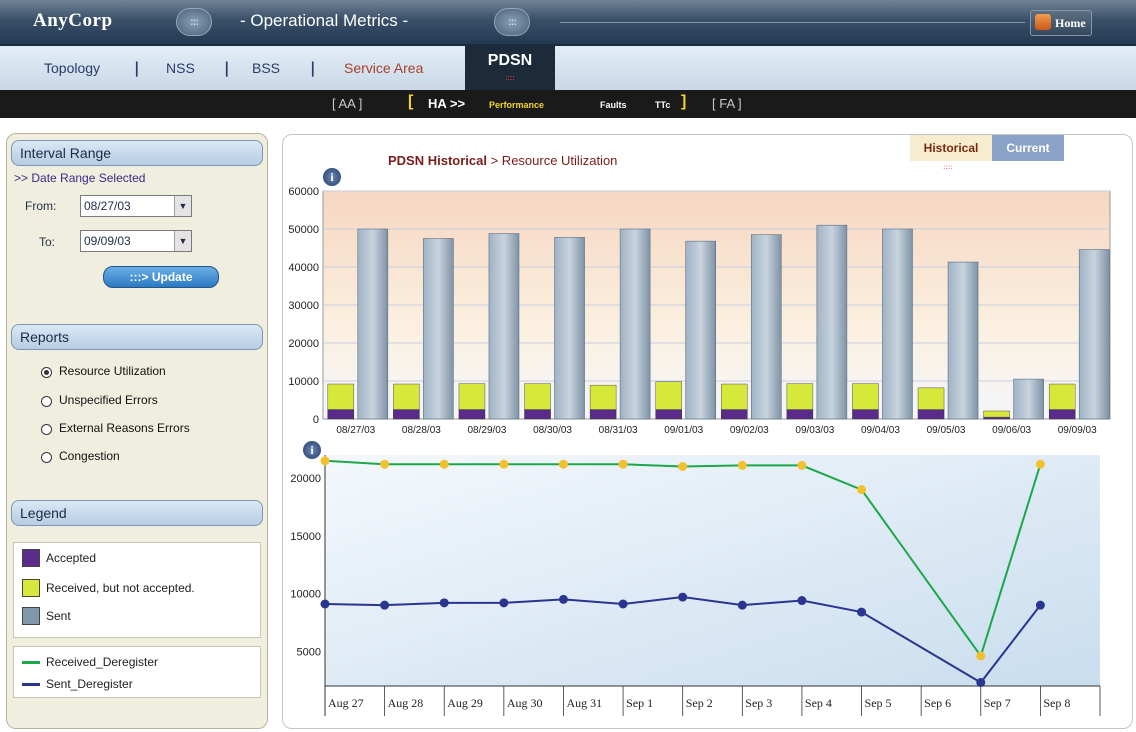 The height and width of the screenshot is (732, 1136). I want to click on x-tick-label: Sep 7, so click(997, 703).